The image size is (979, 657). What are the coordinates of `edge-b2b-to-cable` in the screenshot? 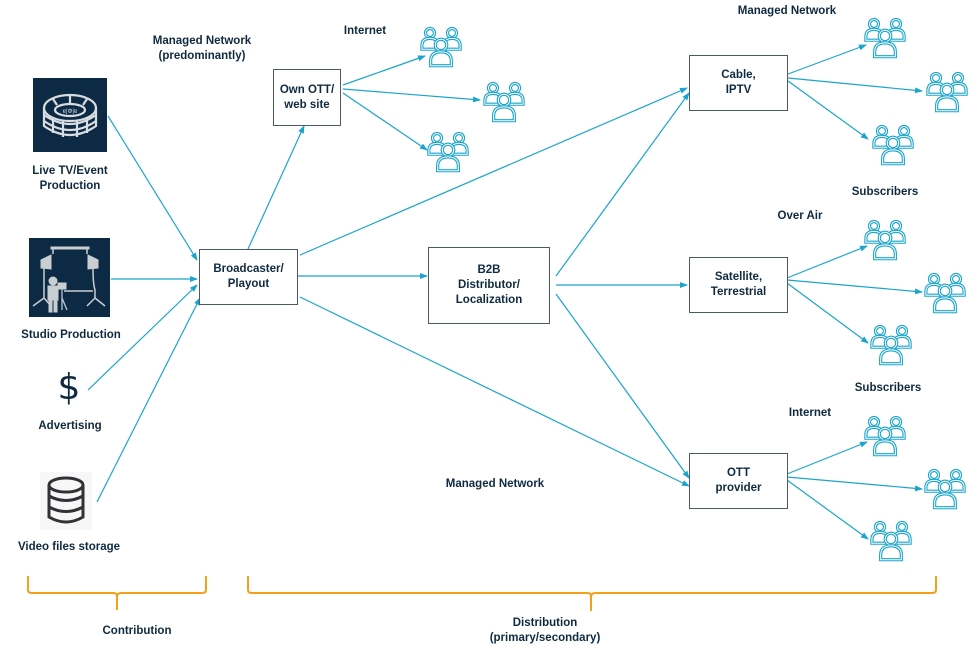 It's located at (622, 184).